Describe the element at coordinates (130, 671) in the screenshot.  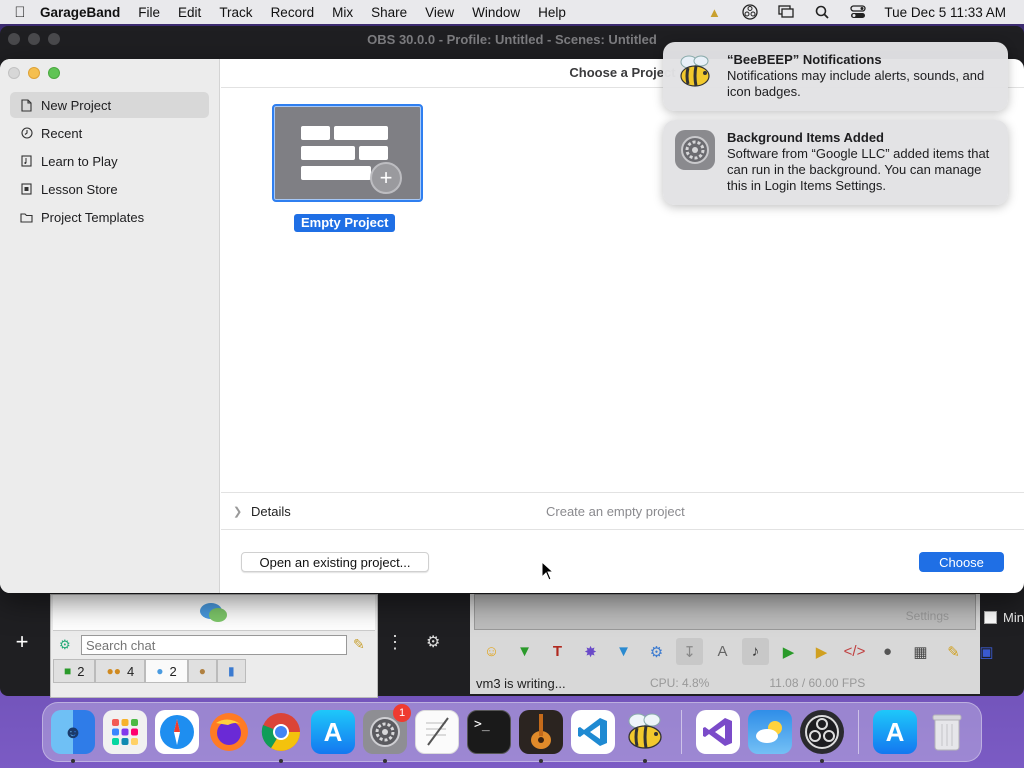
I see `tab-groups-count: 4` at that location.